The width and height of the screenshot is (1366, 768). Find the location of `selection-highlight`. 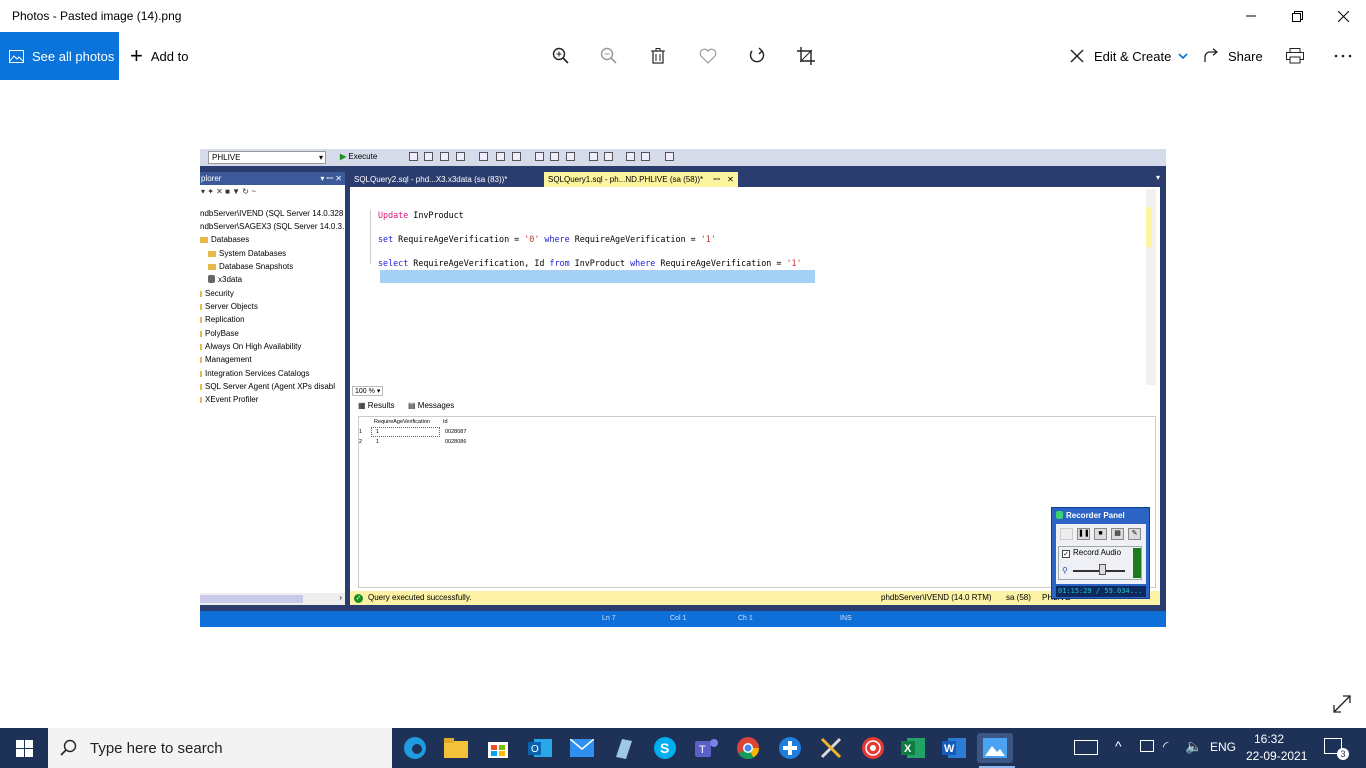

selection-highlight is located at coordinates (597, 276).